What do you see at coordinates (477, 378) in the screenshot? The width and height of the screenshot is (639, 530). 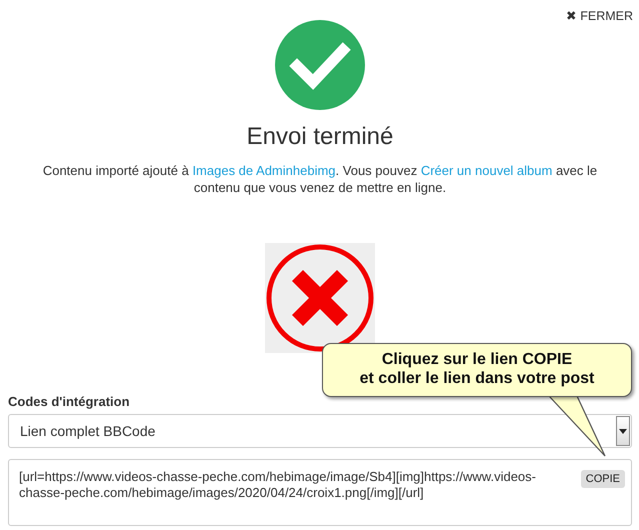 I see `callout-text: et coller le lien dans votre post` at bounding box center [477, 378].